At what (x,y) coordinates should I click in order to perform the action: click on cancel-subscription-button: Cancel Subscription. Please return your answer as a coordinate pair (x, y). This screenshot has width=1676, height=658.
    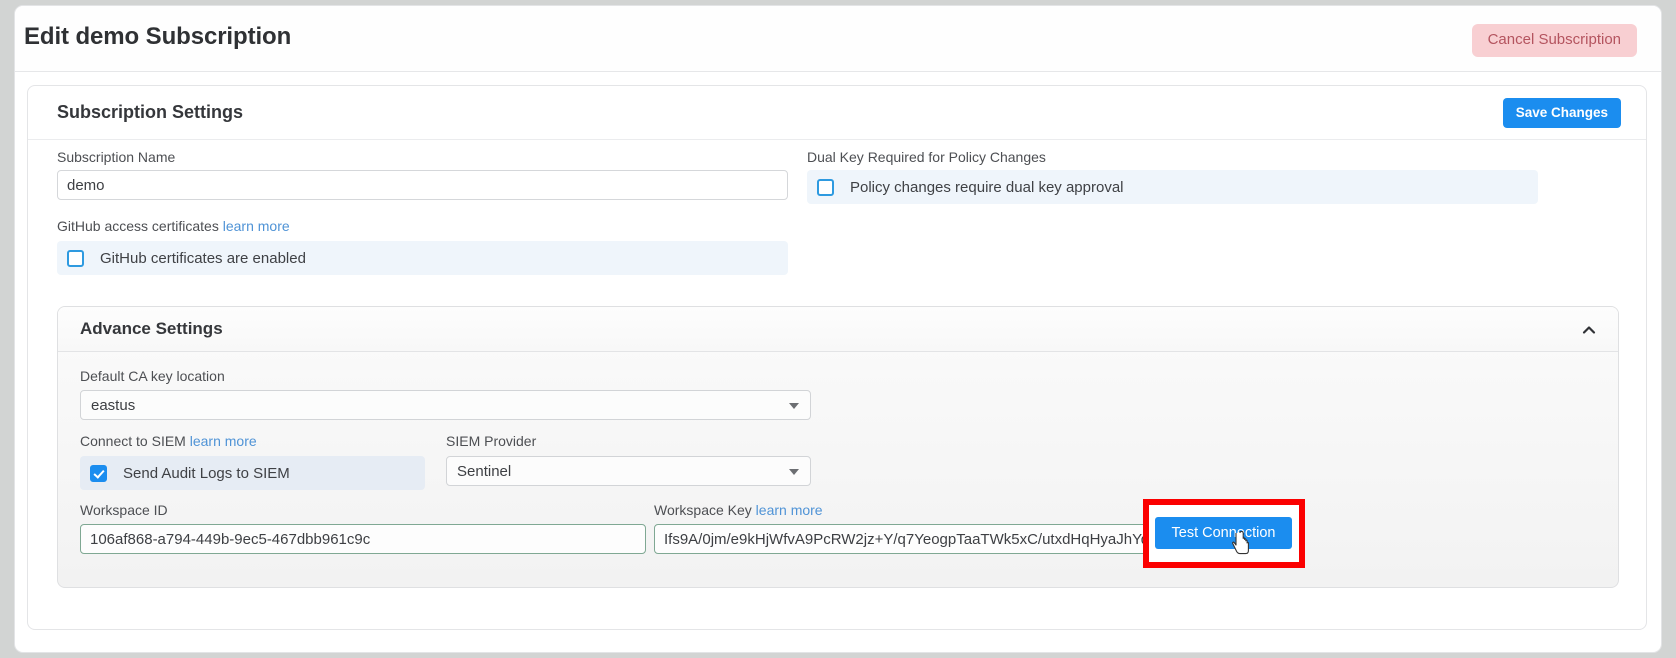
    Looking at the image, I should click on (1554, 40).